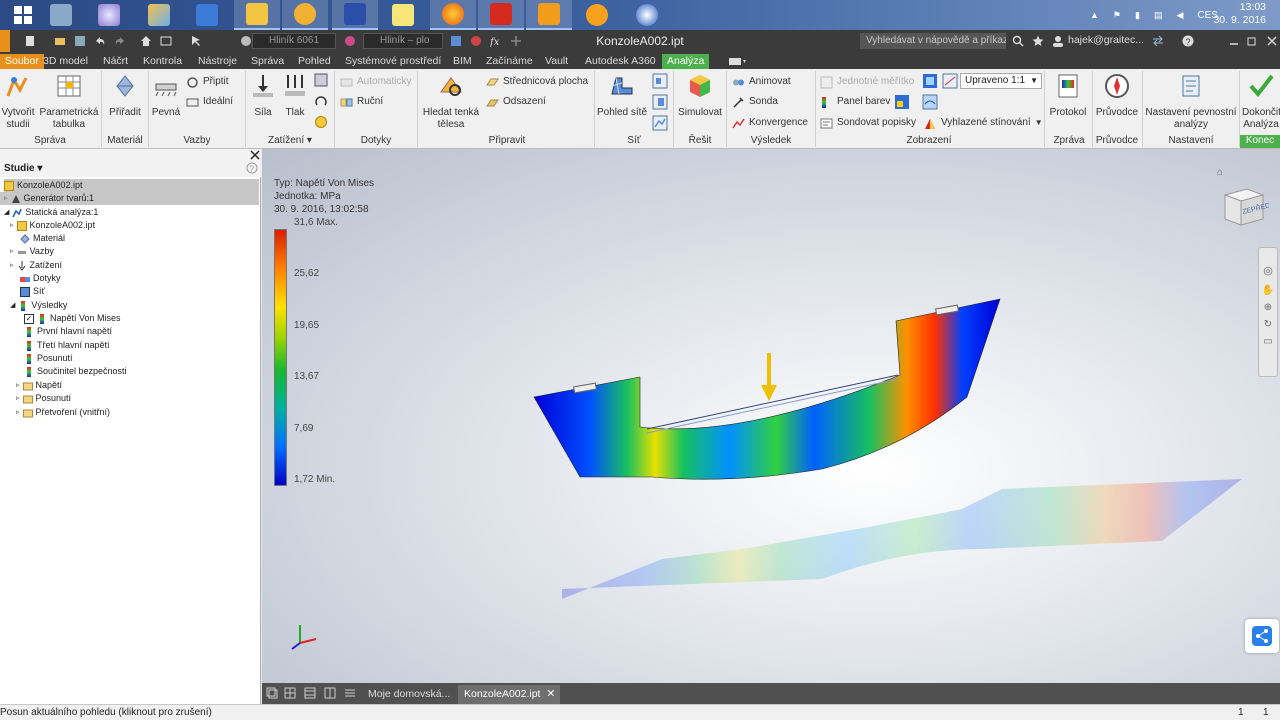 The width and height of the screenshot is (1280, 720). I want to click on appearance-combo: Hliník – plo, so click(403, 41).